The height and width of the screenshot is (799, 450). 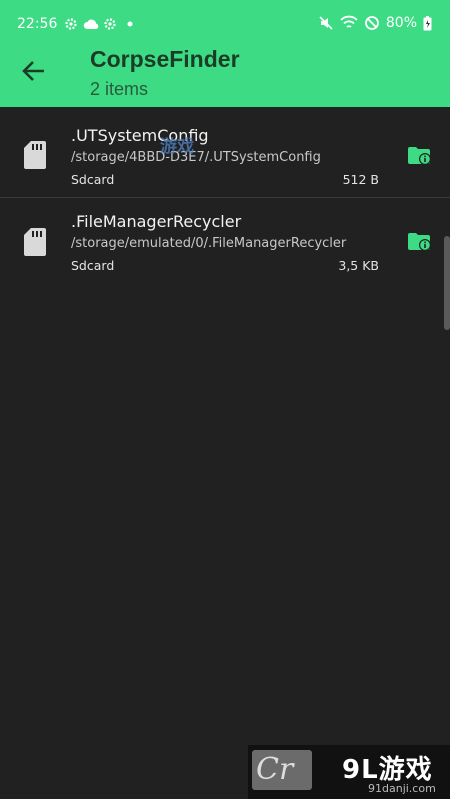 What do you see at coordinates (71, 24) in the screenshot?
I see `gear-icon` at bounding box center [71, 24].